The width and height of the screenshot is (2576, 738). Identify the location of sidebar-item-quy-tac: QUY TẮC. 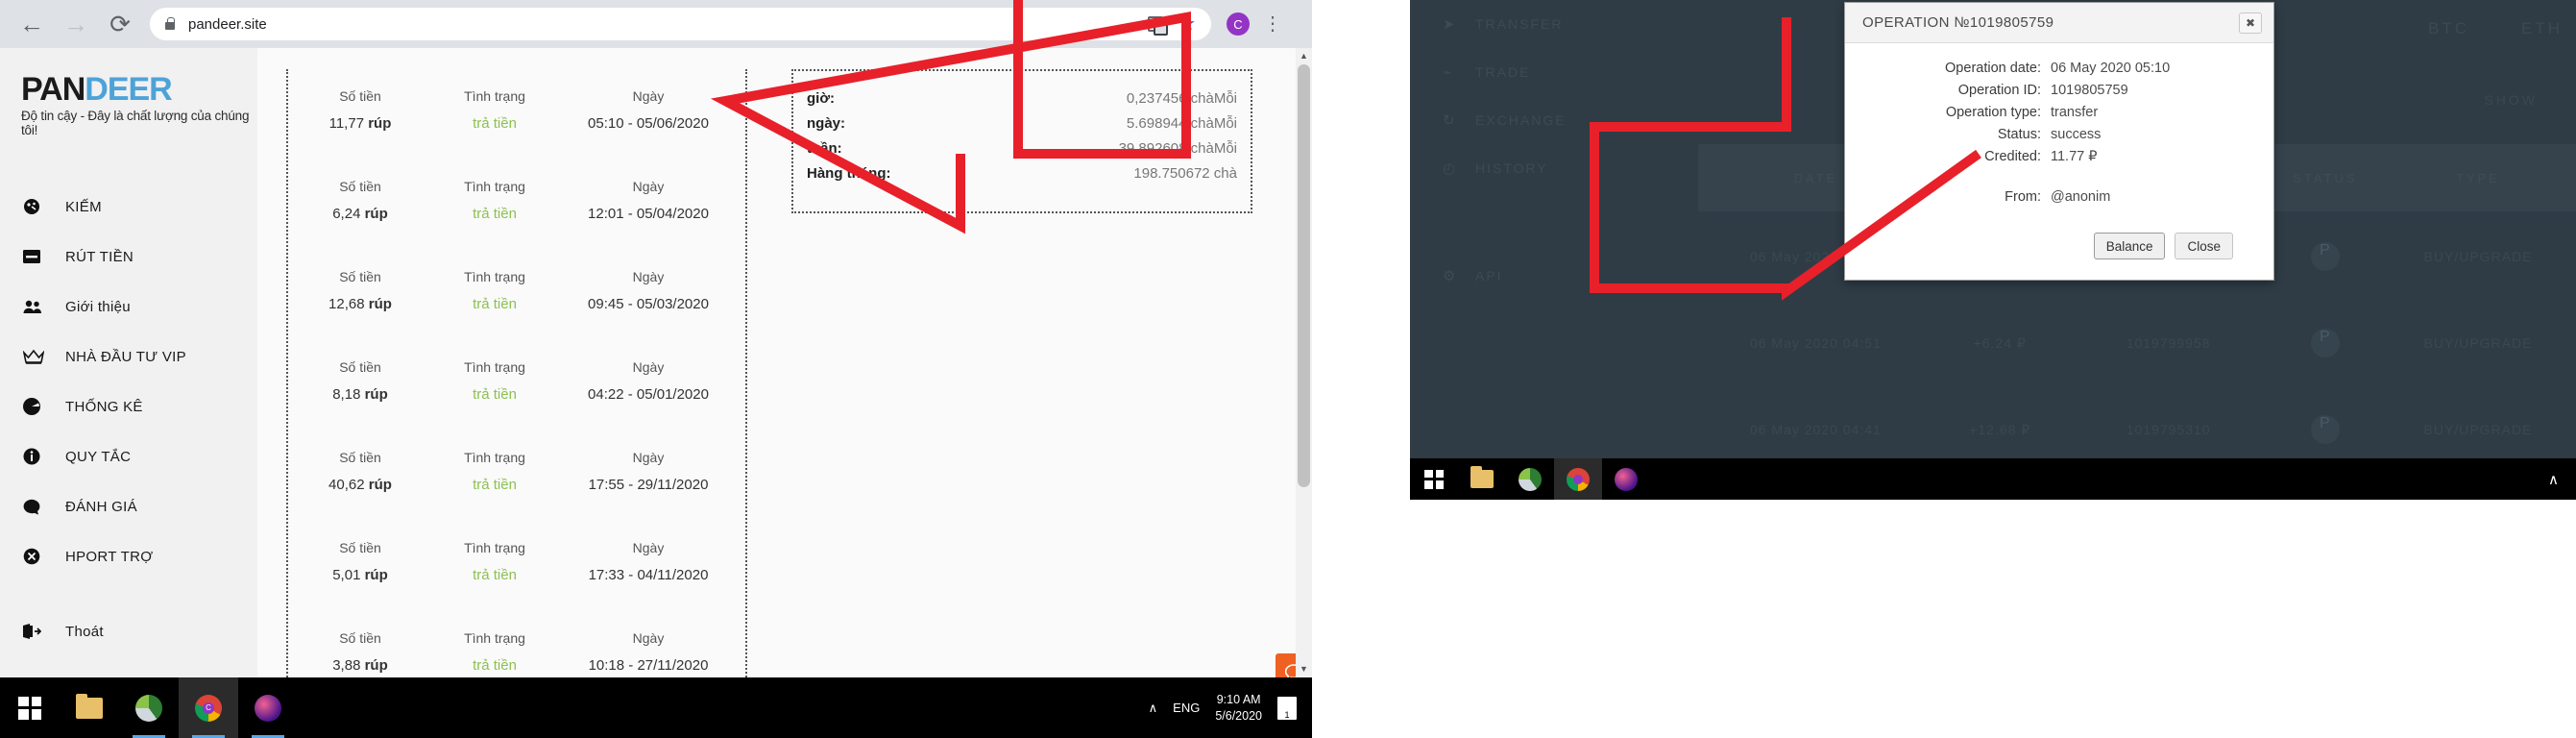
(128, 456).